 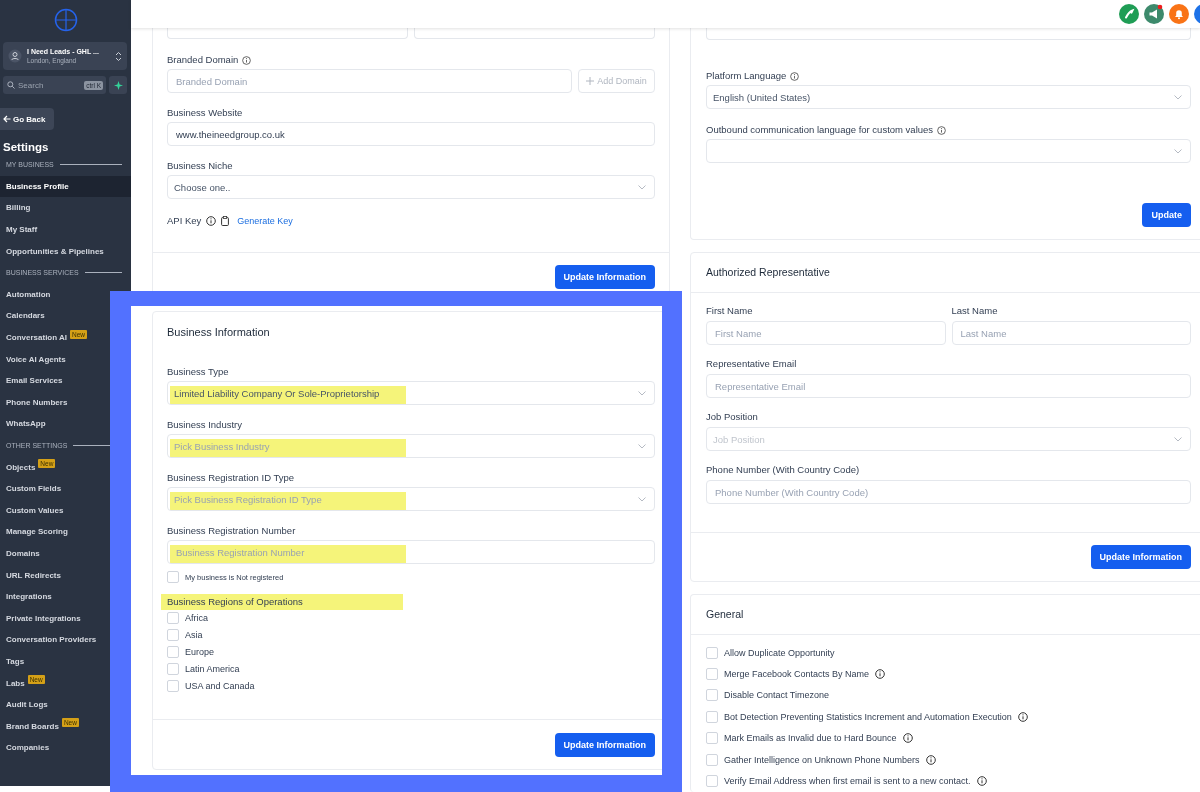 I want to click on field-label: Business Website, so click(x=205, y=113).